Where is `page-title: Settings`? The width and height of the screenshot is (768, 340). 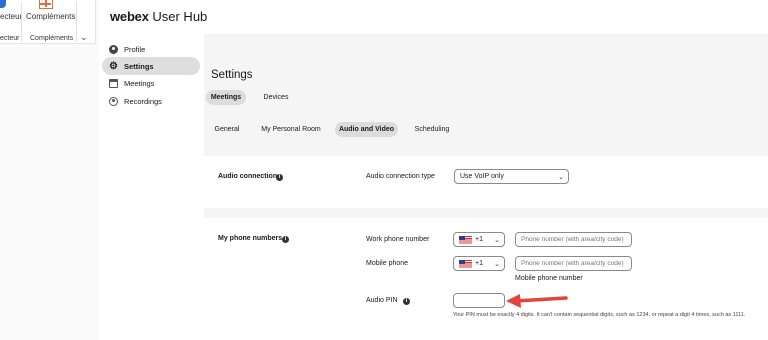 page-title: Settings is located at coordinates (232, 75).